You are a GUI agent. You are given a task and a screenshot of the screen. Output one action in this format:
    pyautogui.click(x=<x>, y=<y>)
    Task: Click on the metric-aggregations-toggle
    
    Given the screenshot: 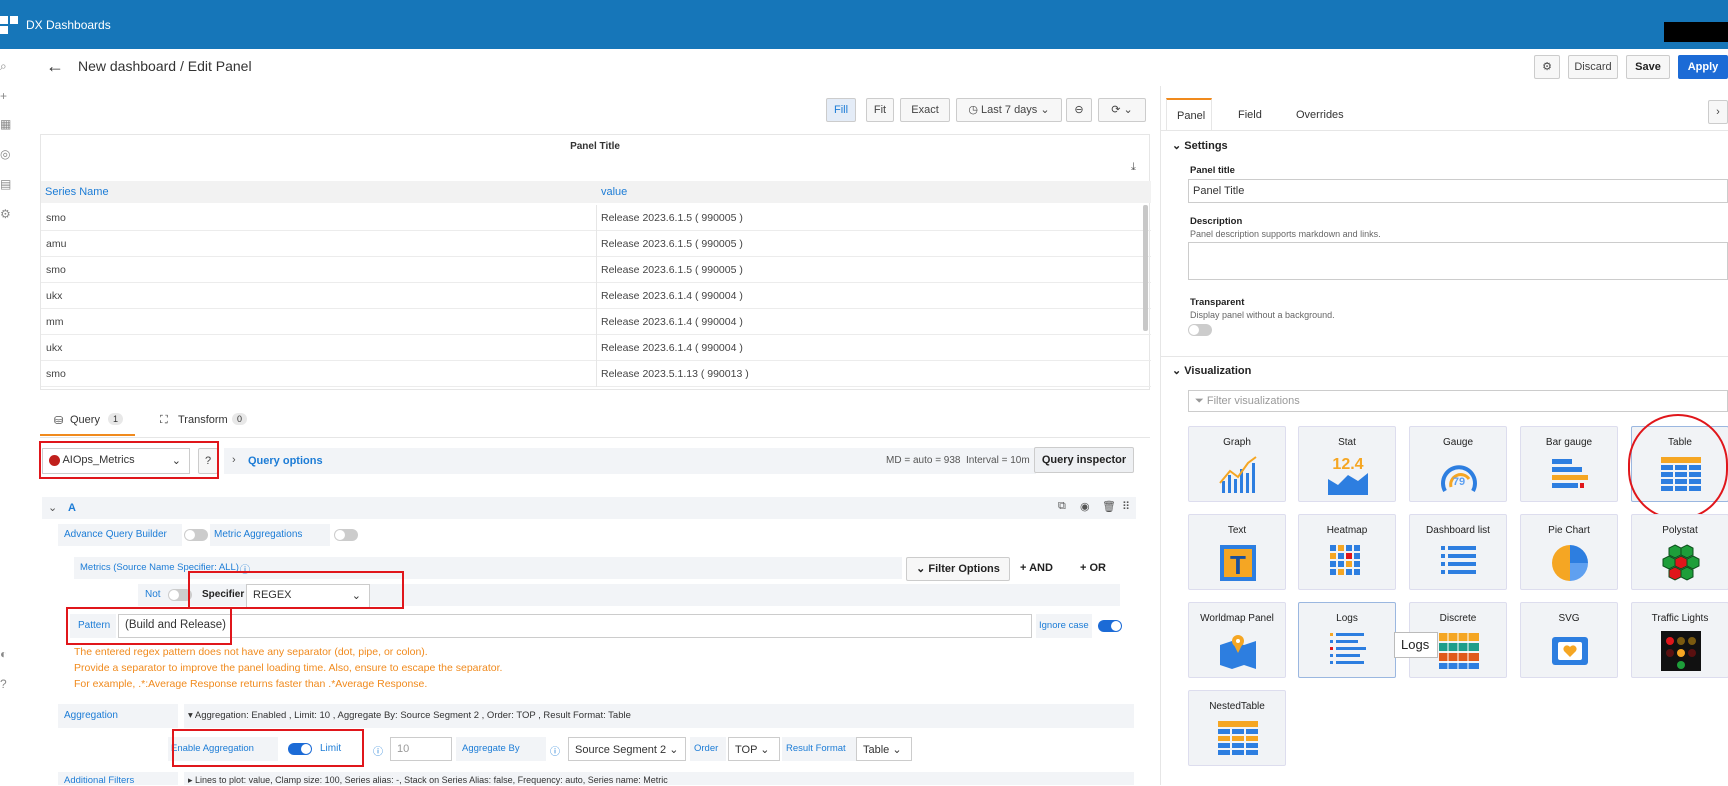 What is the action you would take?
    pyautogui.click(x=346, y=535)
    